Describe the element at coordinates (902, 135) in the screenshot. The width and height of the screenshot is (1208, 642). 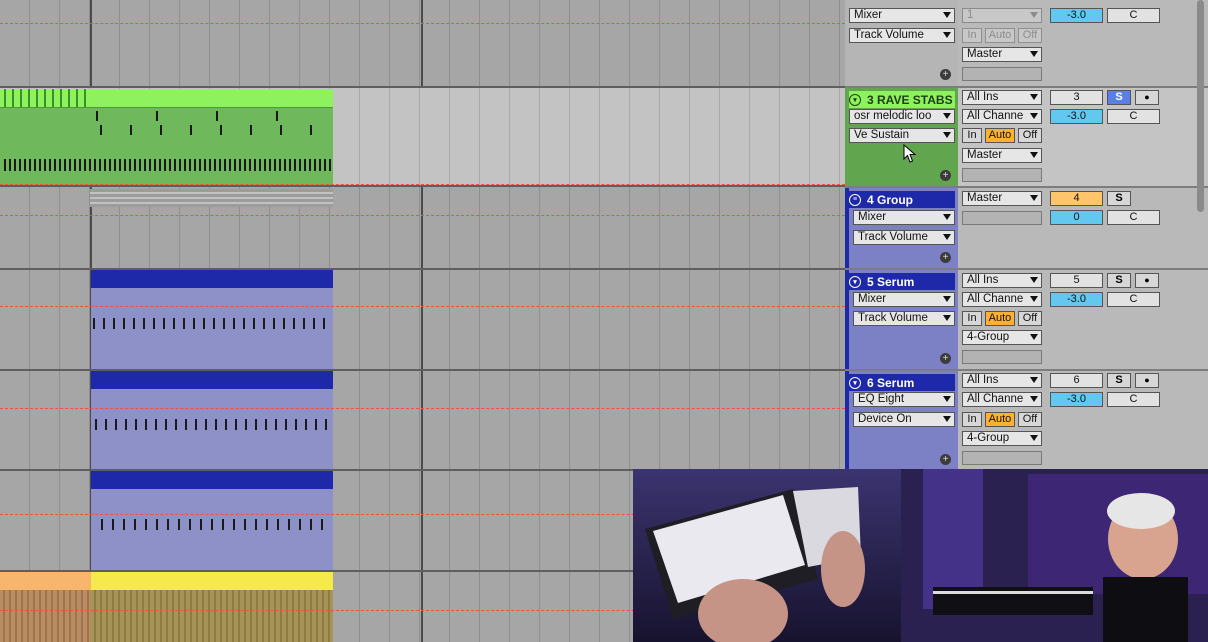
I see `parameter-chooser: Ve Sustain` at that location.